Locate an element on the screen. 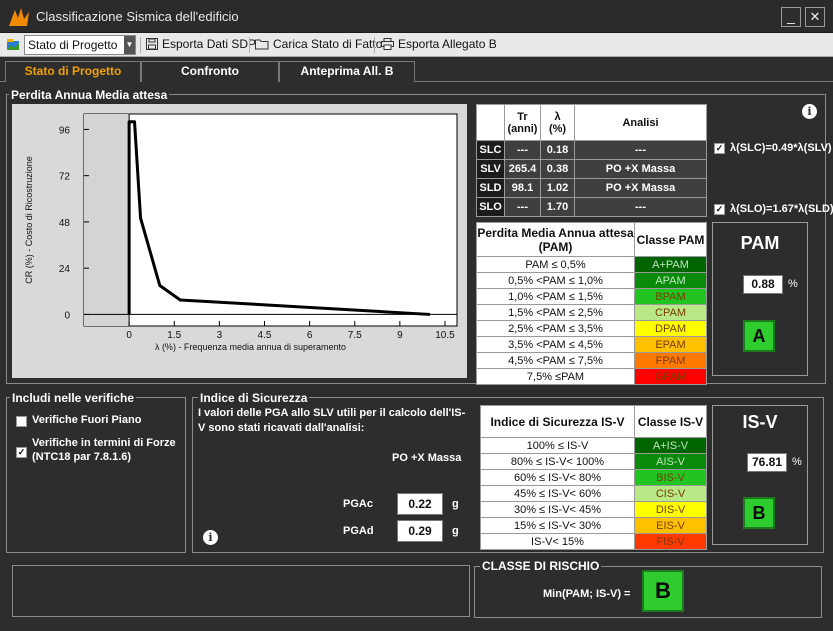 This screenshot has width=833, height=631. window-title: Classificazione Sismica dell'edificio is located at coordinates (137, 16).